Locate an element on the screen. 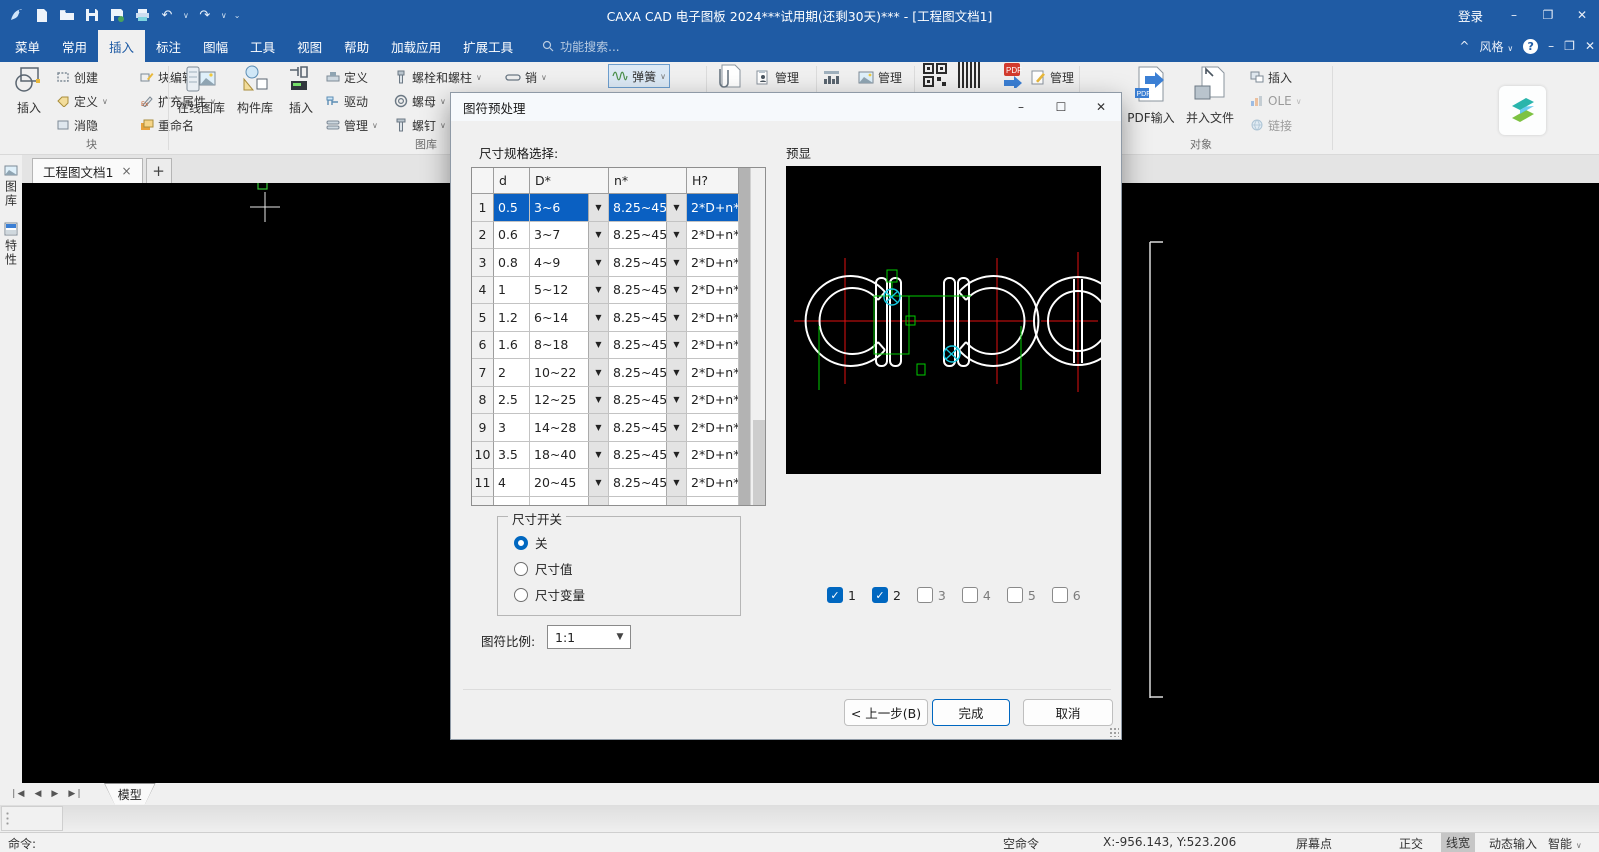 The width and height of the screenshot is (1599, 852). table-row: 10.53~6▼8.25~45.5▼2*D+n*d is located at coordinates (605, 208).